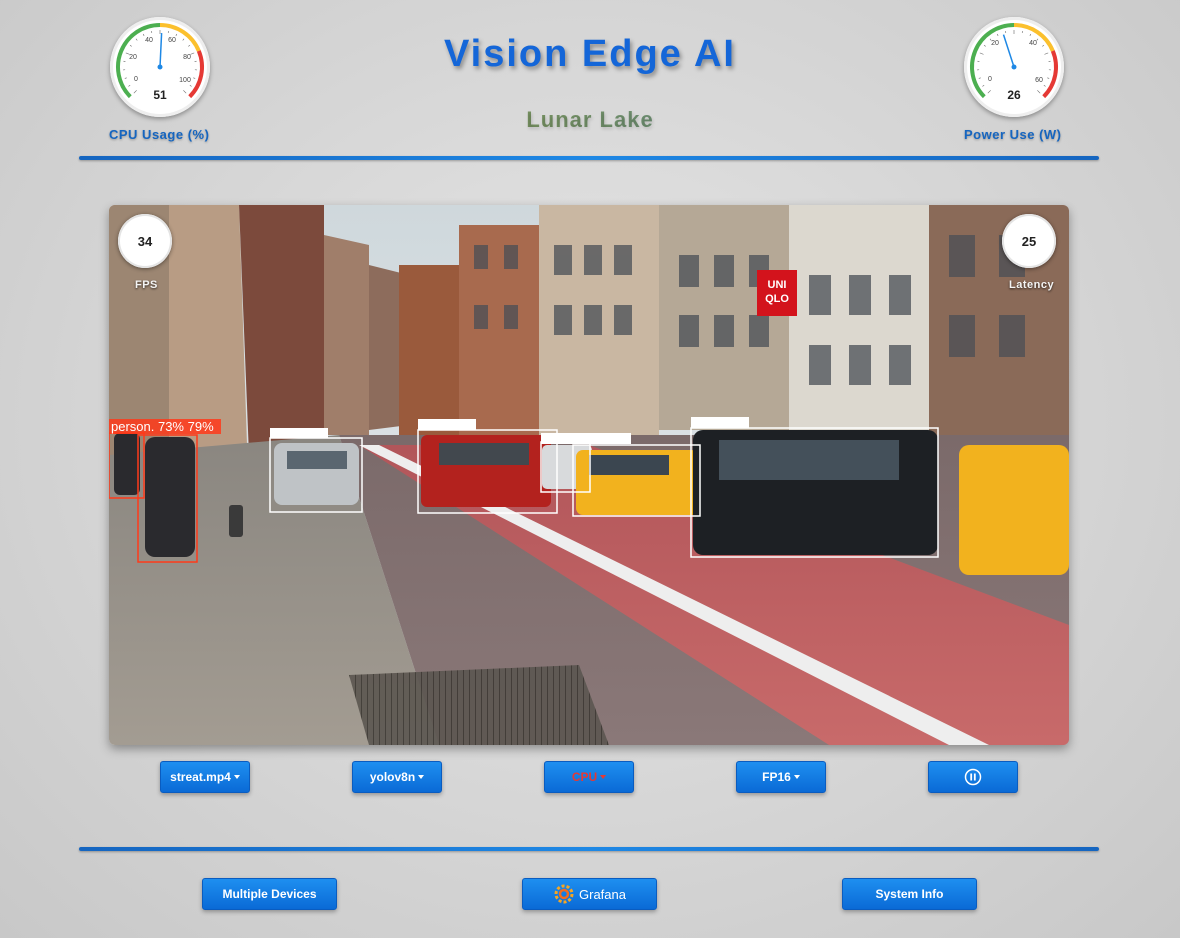 The image size is (1180, 938). Describe the element at coordinates (776, 777) in the screenshot. I see `precision-dropdown-label: FP16` at that location.